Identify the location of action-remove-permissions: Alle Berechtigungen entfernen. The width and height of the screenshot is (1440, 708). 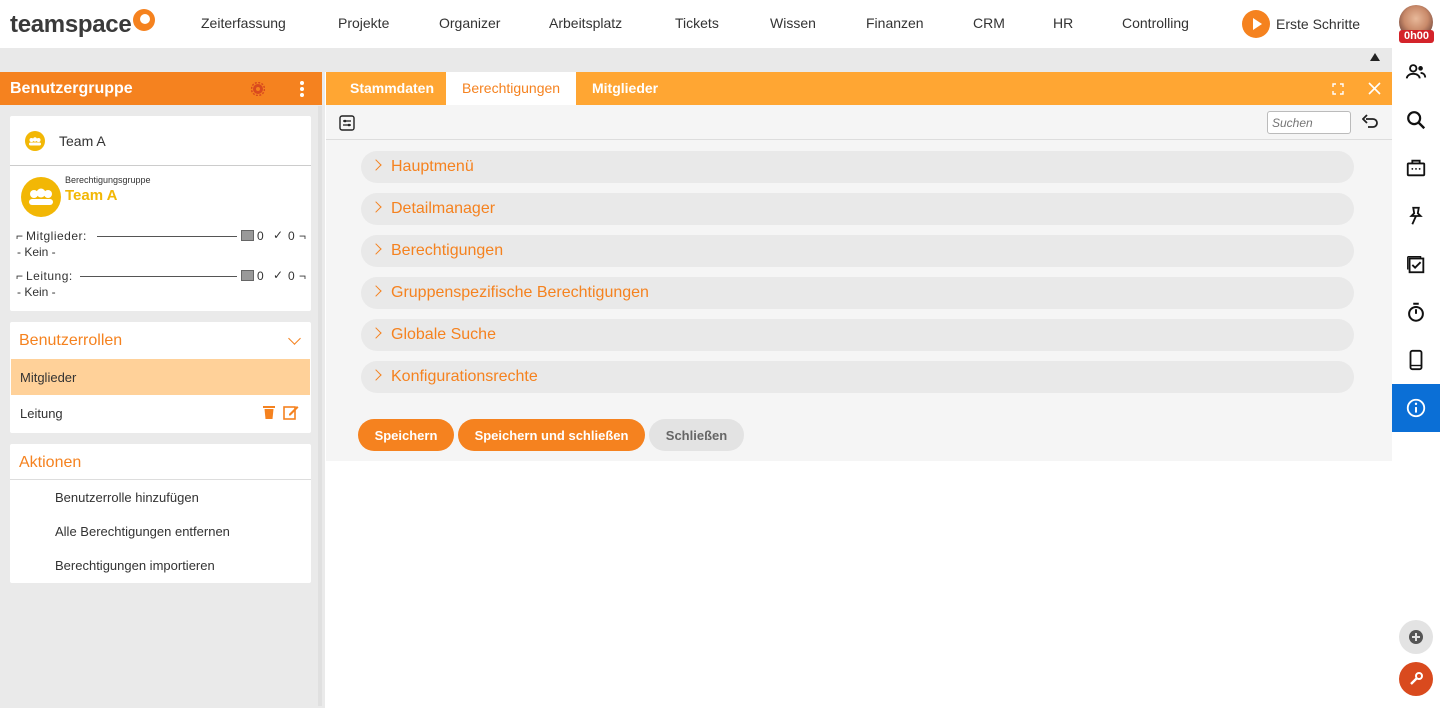
(142, 531).